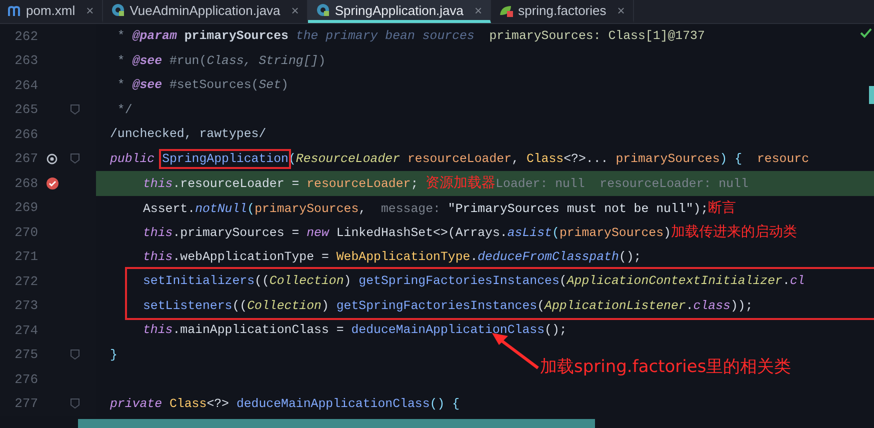 The height and width of the screenshot is (428, 874). I want to click on code-token: resourc, so click(783, 159).